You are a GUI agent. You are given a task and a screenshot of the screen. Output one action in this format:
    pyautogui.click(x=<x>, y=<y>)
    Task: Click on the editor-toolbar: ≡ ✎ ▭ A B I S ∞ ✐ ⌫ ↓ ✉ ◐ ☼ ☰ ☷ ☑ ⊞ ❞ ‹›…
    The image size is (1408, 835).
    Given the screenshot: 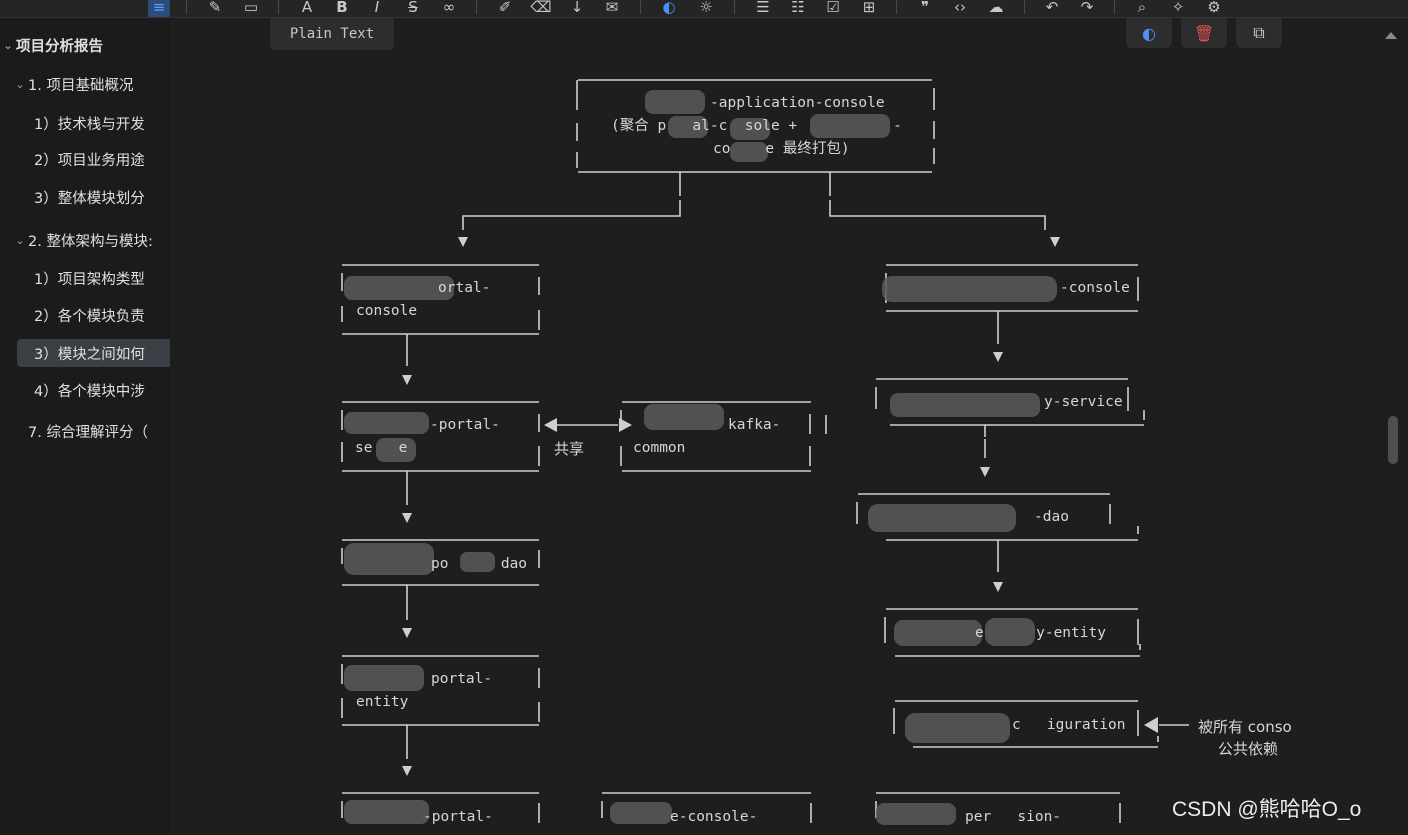 What is the action you would take?
    pyautogui.click(x=704, y=9)
    